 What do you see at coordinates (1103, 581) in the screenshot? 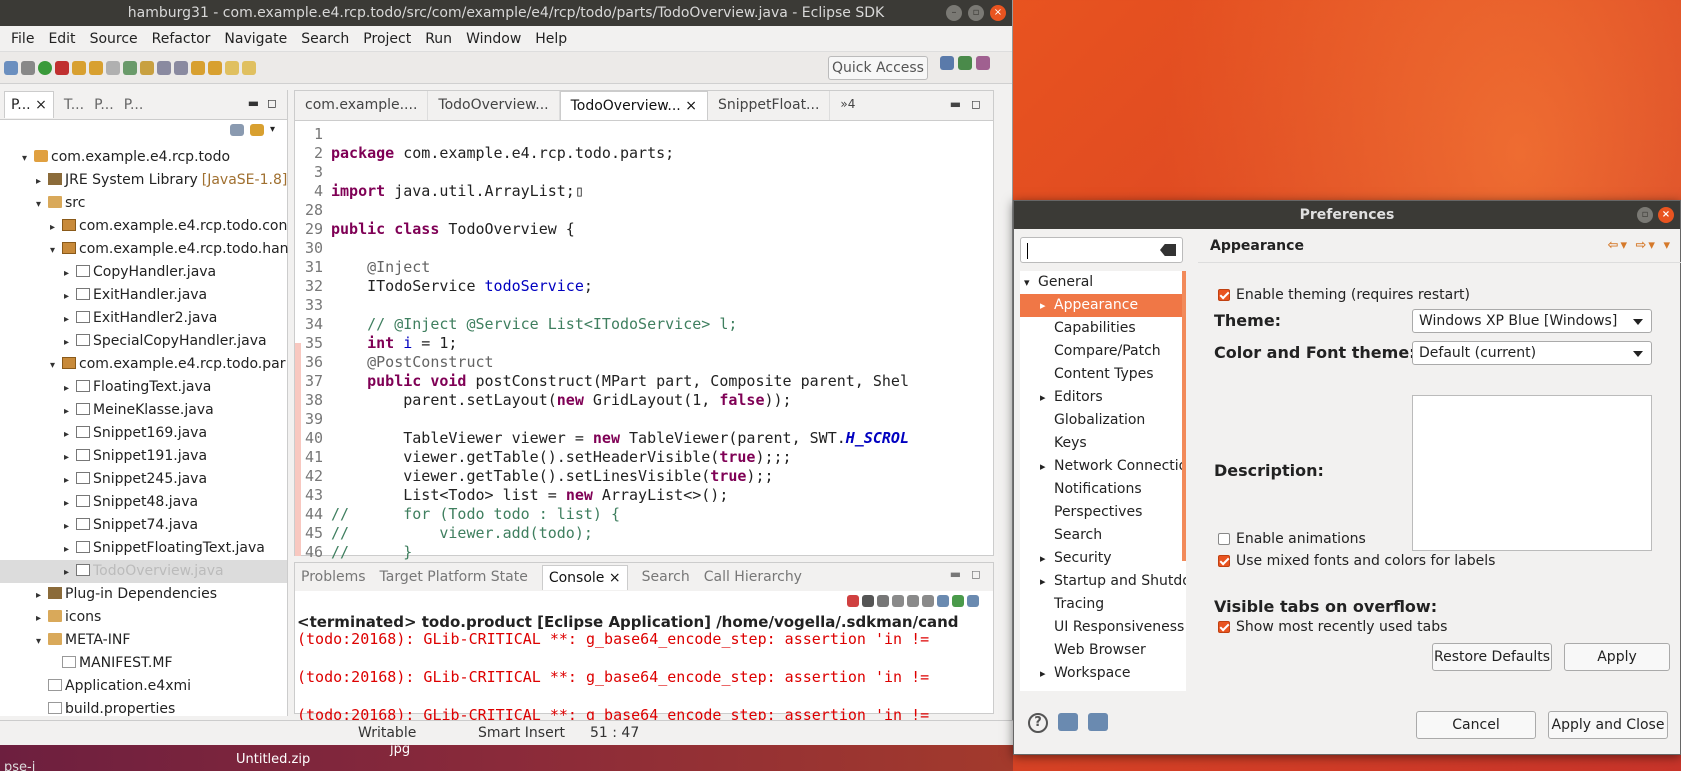
I see `pref-tree-item: ▸ Startup and Shutdov` at bounding box center [1103, 581].